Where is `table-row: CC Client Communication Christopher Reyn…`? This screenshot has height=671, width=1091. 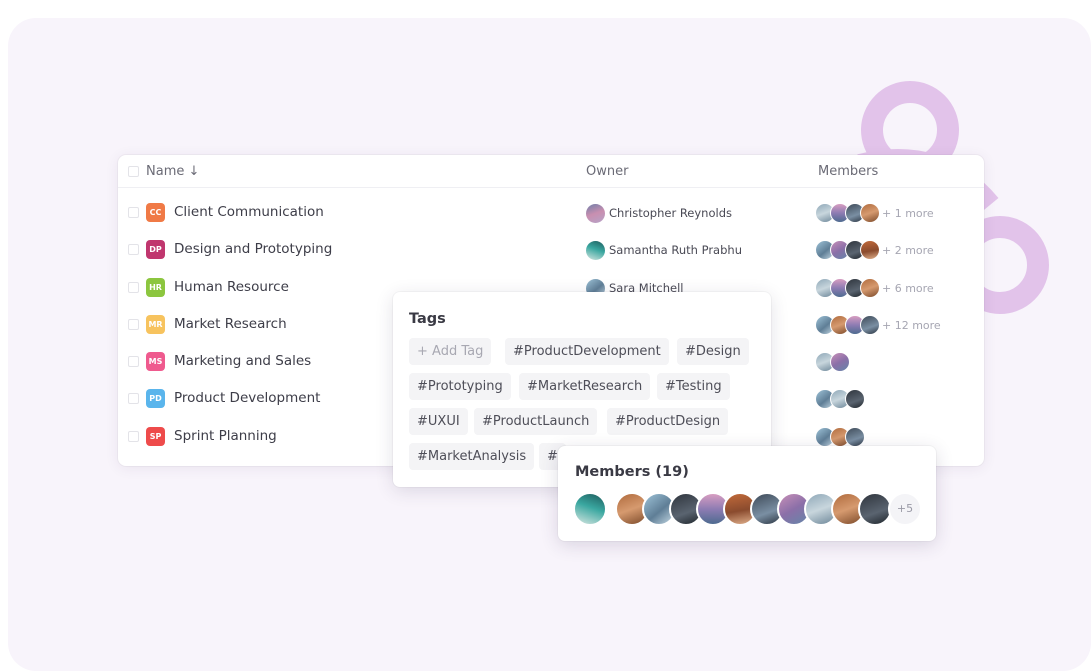
table-row: CC Client Communication Christopher Reyn… is located at coordinates (551, 212).